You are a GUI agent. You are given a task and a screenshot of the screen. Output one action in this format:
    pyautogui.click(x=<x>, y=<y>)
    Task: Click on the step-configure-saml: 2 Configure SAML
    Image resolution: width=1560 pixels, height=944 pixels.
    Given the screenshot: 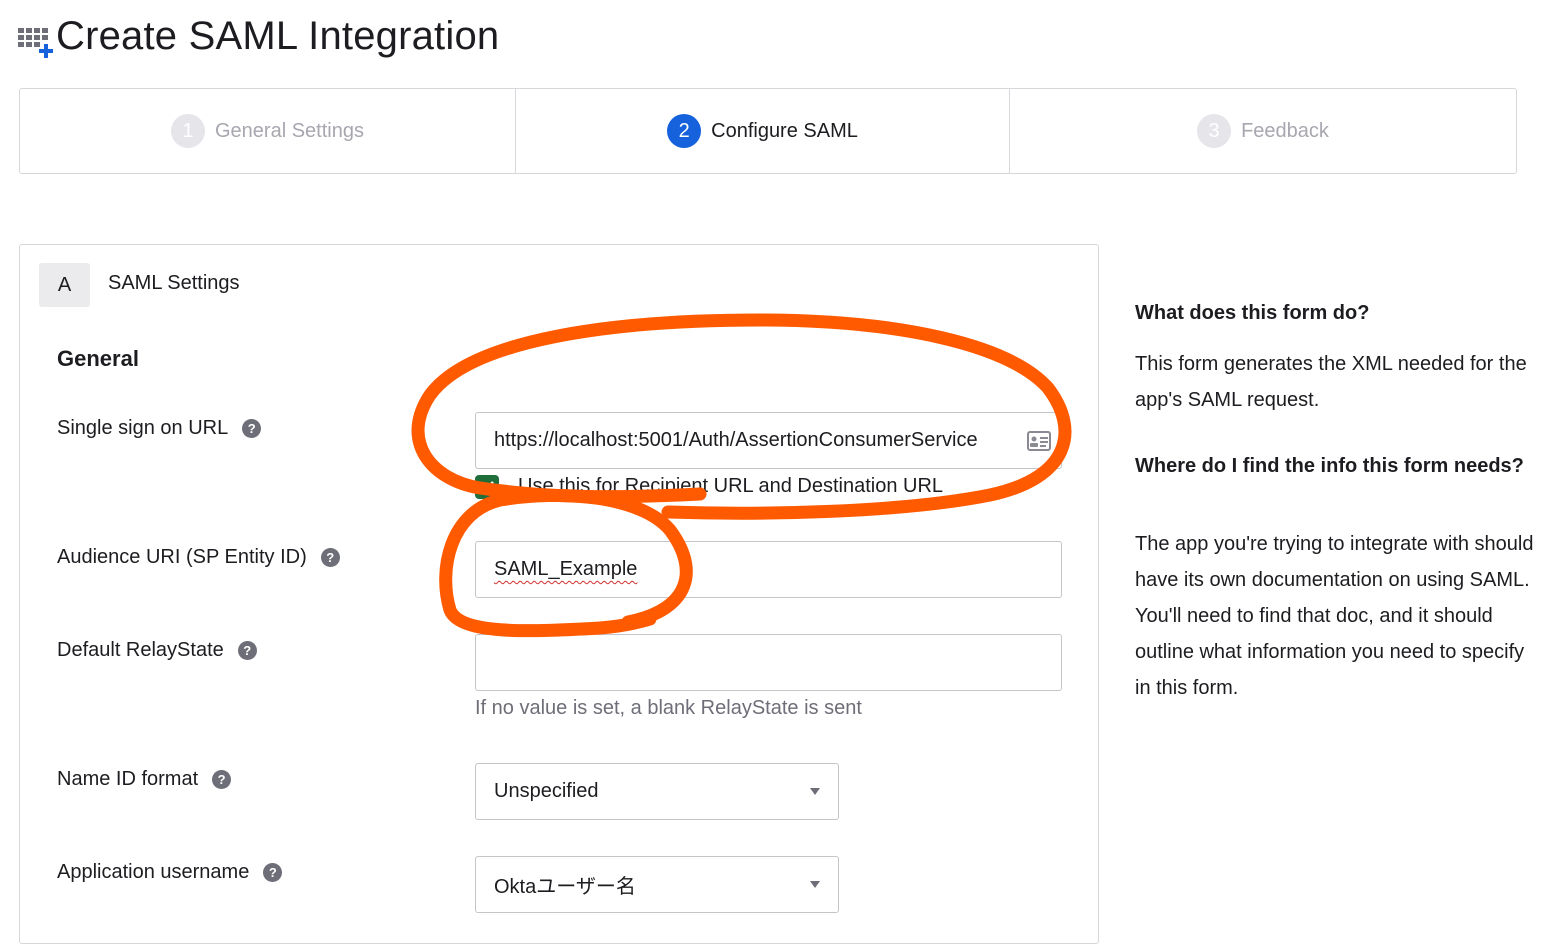 What is the action you would take?
    pyautogui.click(x=762, y=131)
    